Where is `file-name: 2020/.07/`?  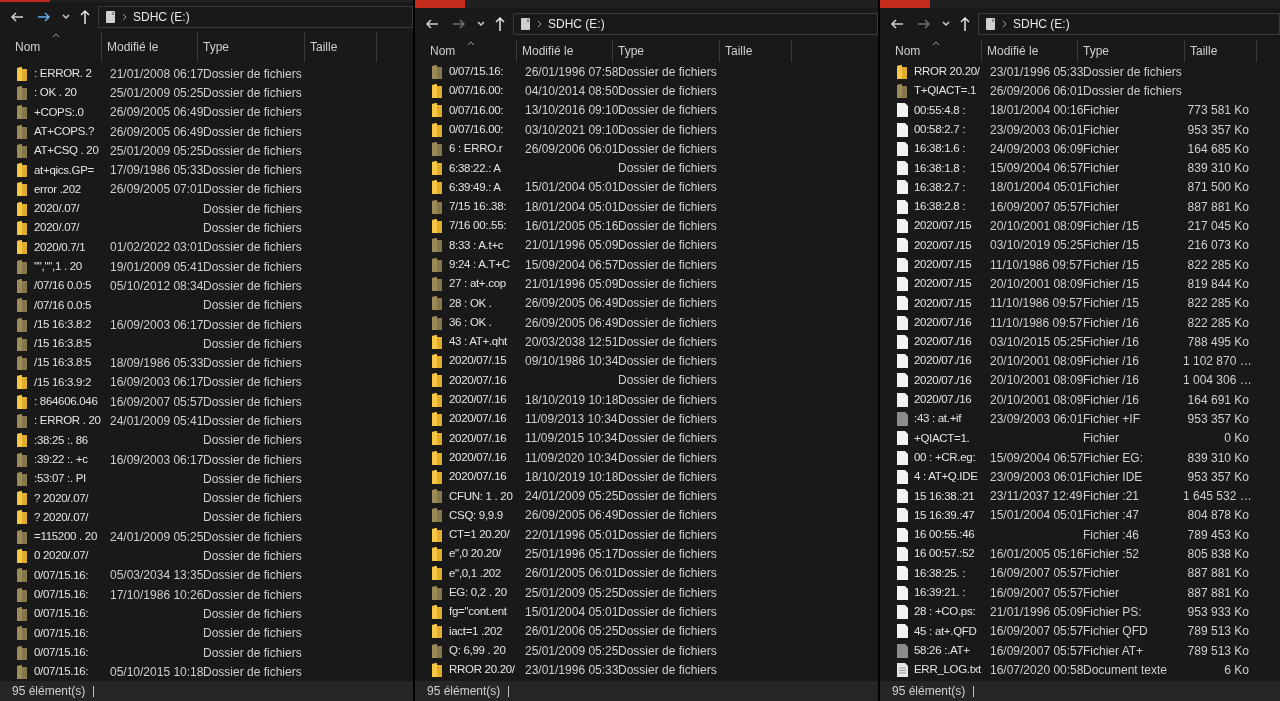 file-name: 2020/.07/ is located at coordinates (71, 228).